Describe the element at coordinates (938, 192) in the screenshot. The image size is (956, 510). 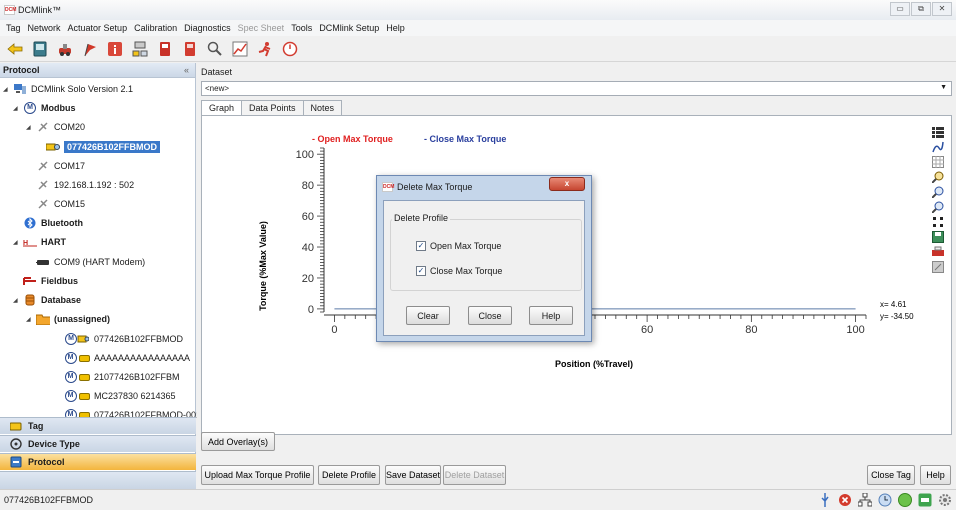
I see `zoom-in-icon` at that location.